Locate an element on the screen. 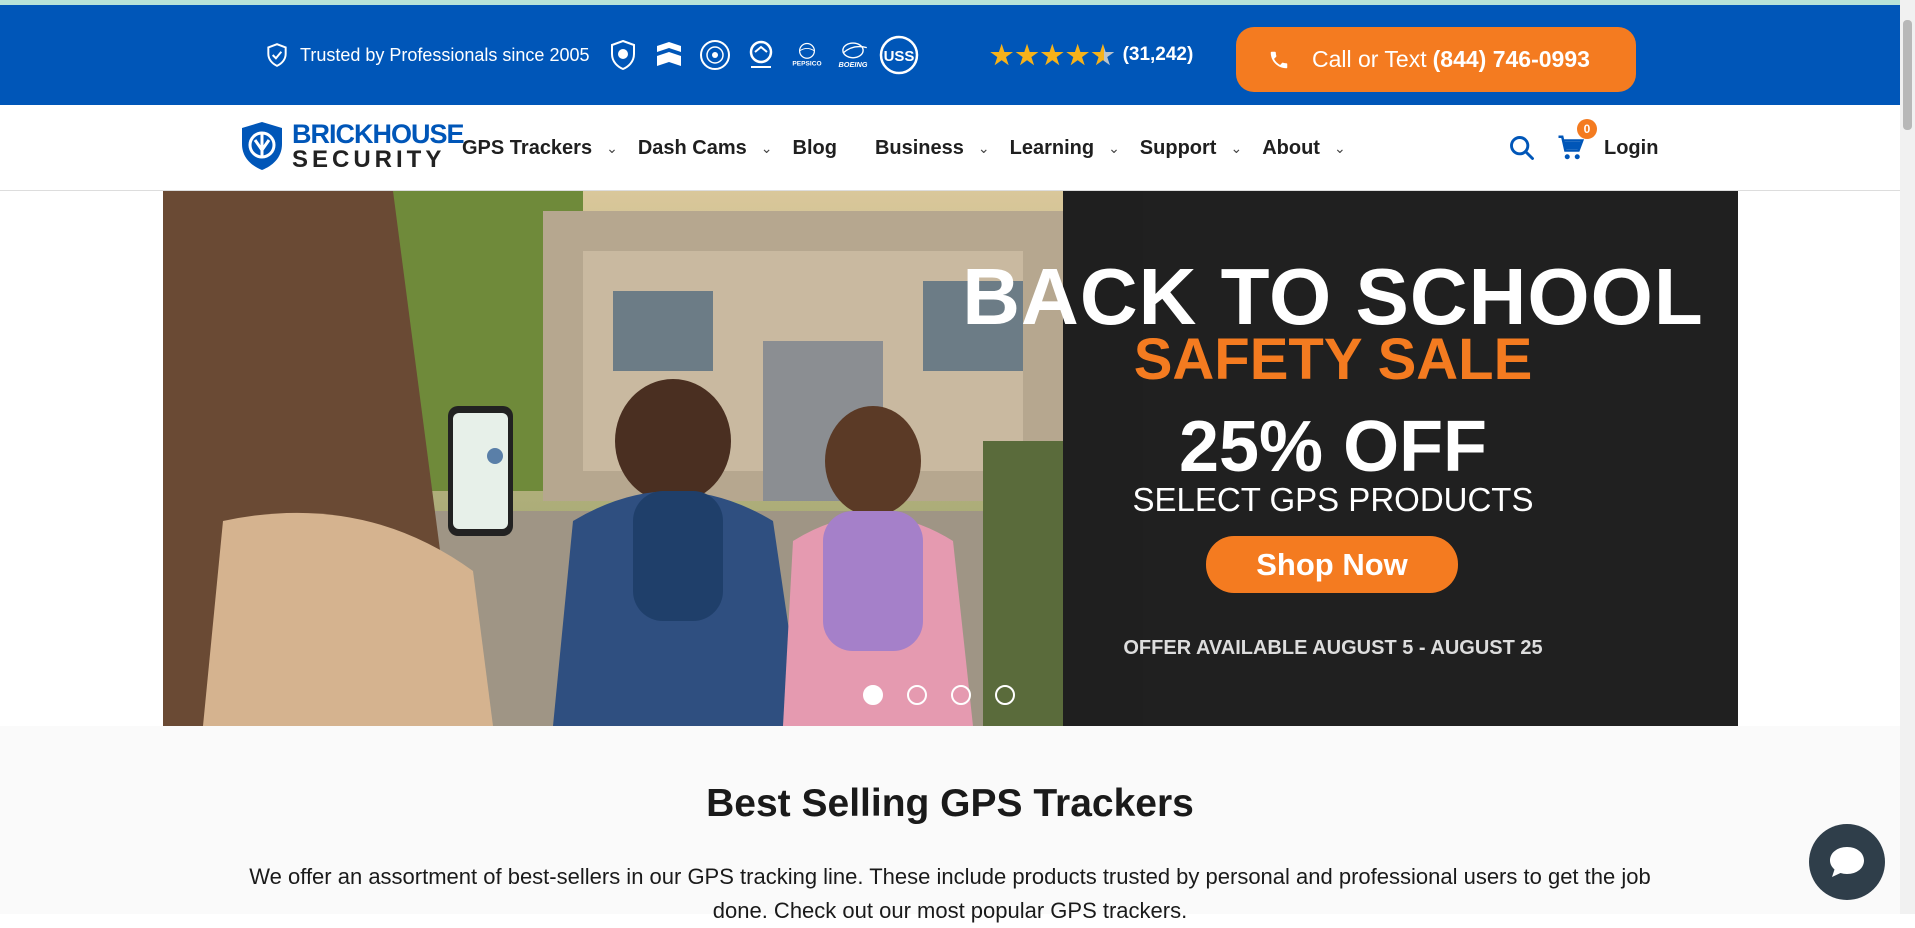 Image resolution: width=1915 pixels, height=928 pixels. login-link: Login is located at coordinates (1631, 148).